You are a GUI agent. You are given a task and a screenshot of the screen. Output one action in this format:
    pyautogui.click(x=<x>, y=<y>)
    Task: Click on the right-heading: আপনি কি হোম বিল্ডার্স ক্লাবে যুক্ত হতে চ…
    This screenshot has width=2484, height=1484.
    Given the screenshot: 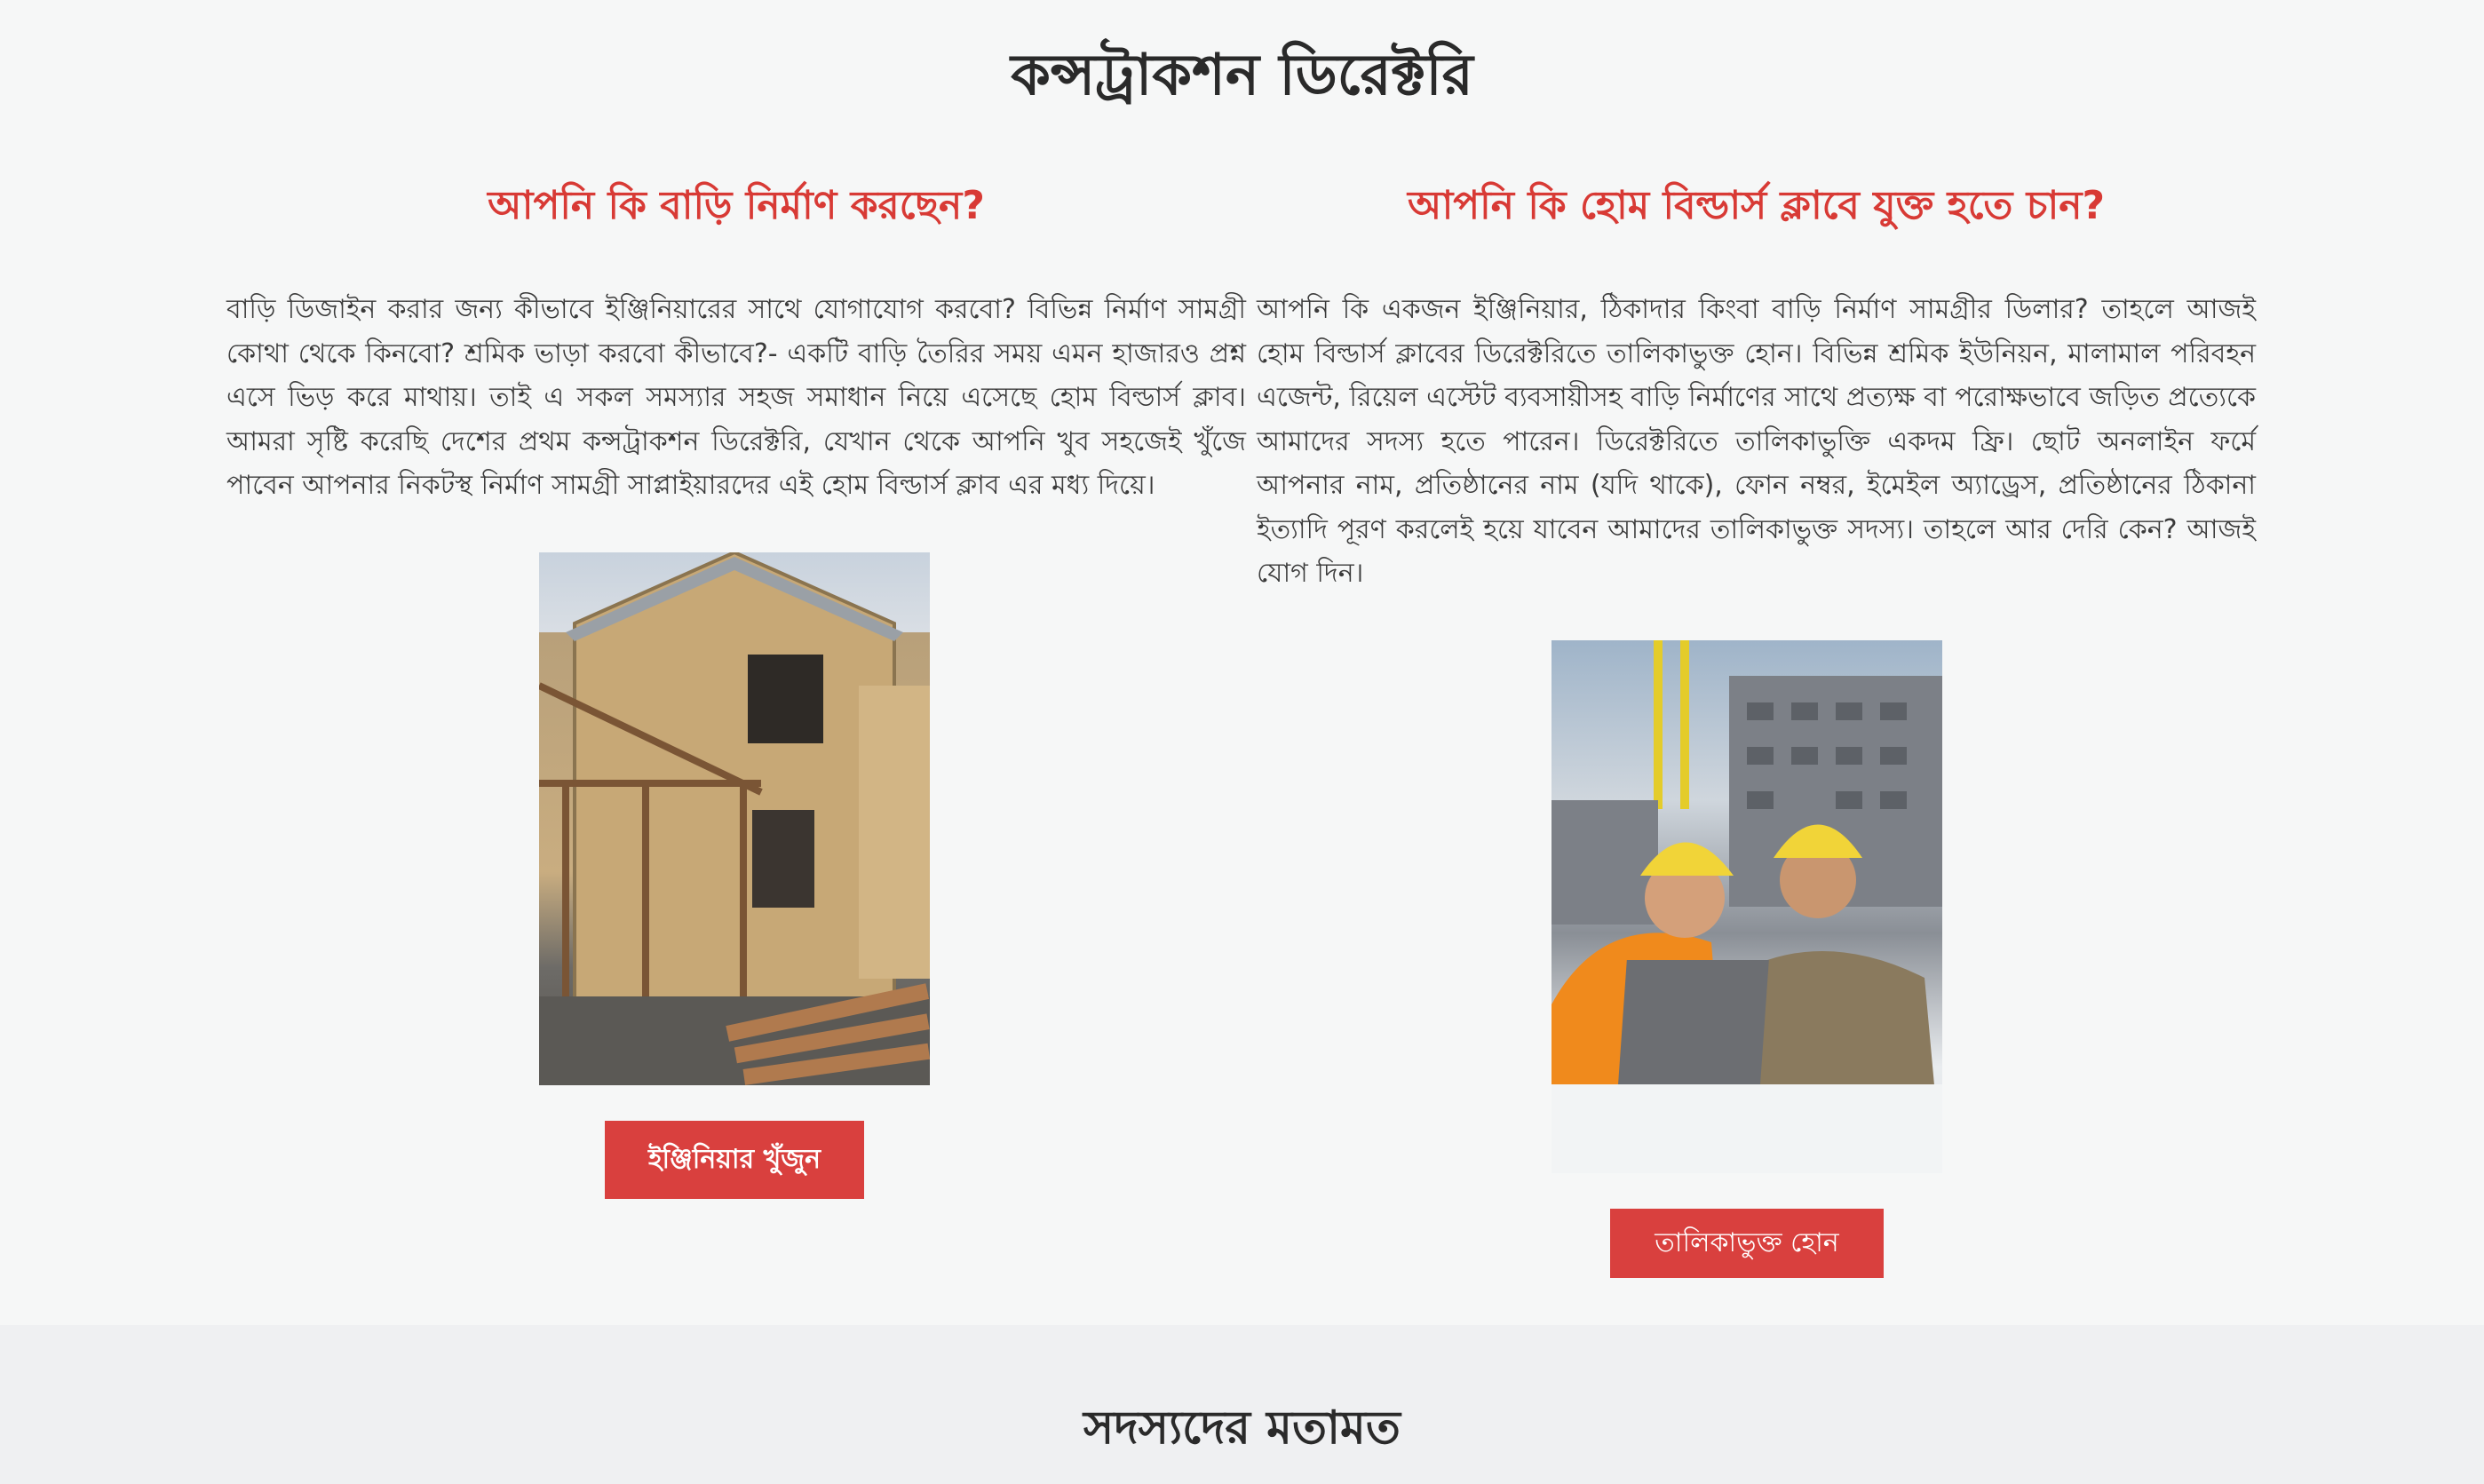 What is the action you would take?
    pyautogui.click(x=1756, y=205)
    